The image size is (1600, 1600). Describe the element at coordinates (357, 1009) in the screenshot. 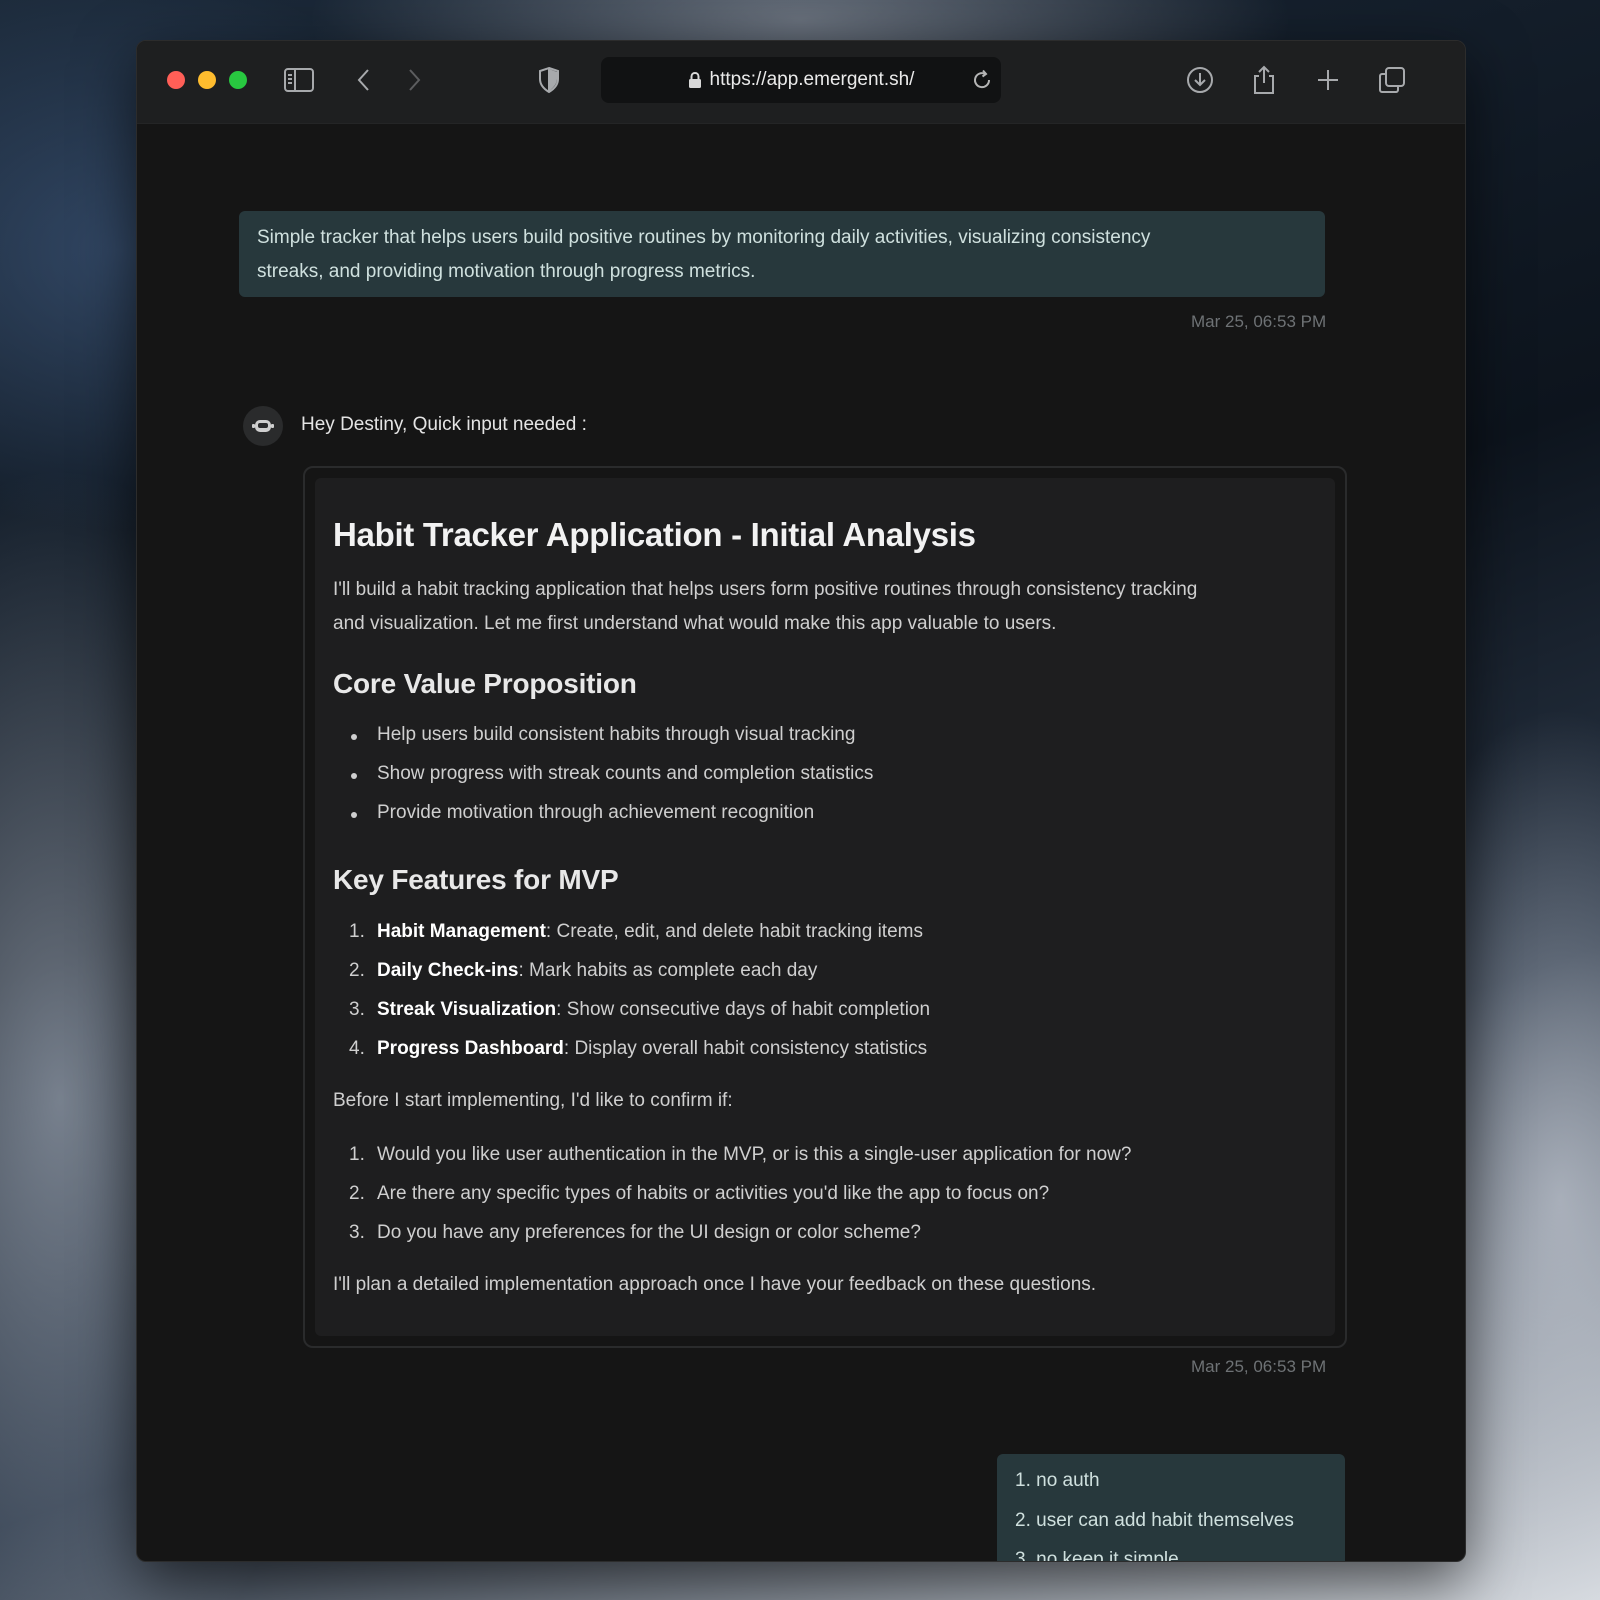

I see `feature-number: 3.` at that location.